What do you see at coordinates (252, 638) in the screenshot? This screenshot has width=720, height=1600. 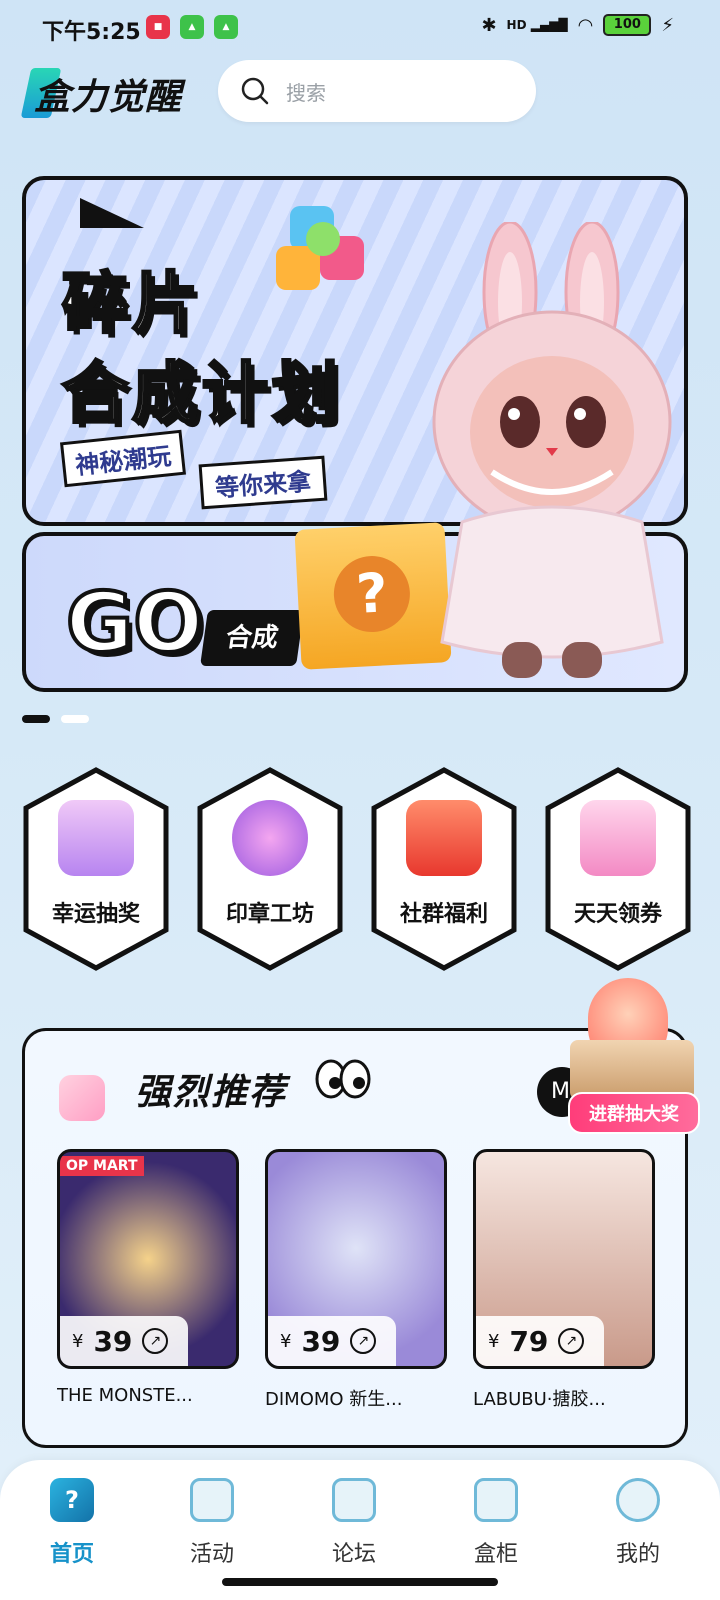 I see `compose-button: 合成` at bounding box center [252, 638].